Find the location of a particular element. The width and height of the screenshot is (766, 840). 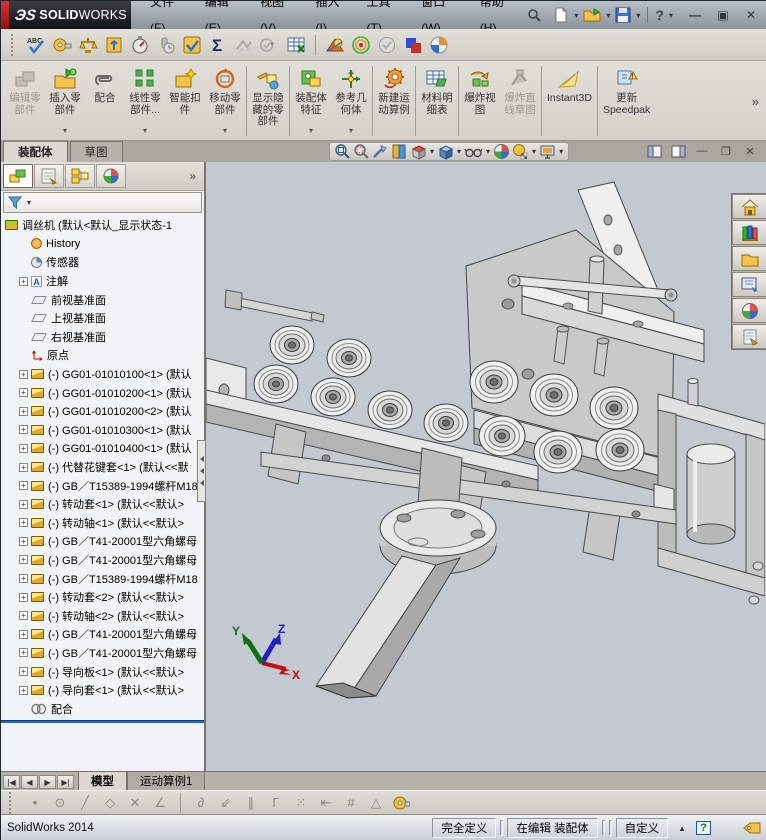

show-hidden-components-button: 显示隐 藏的零 部件 is located at coordinates (268, 101).